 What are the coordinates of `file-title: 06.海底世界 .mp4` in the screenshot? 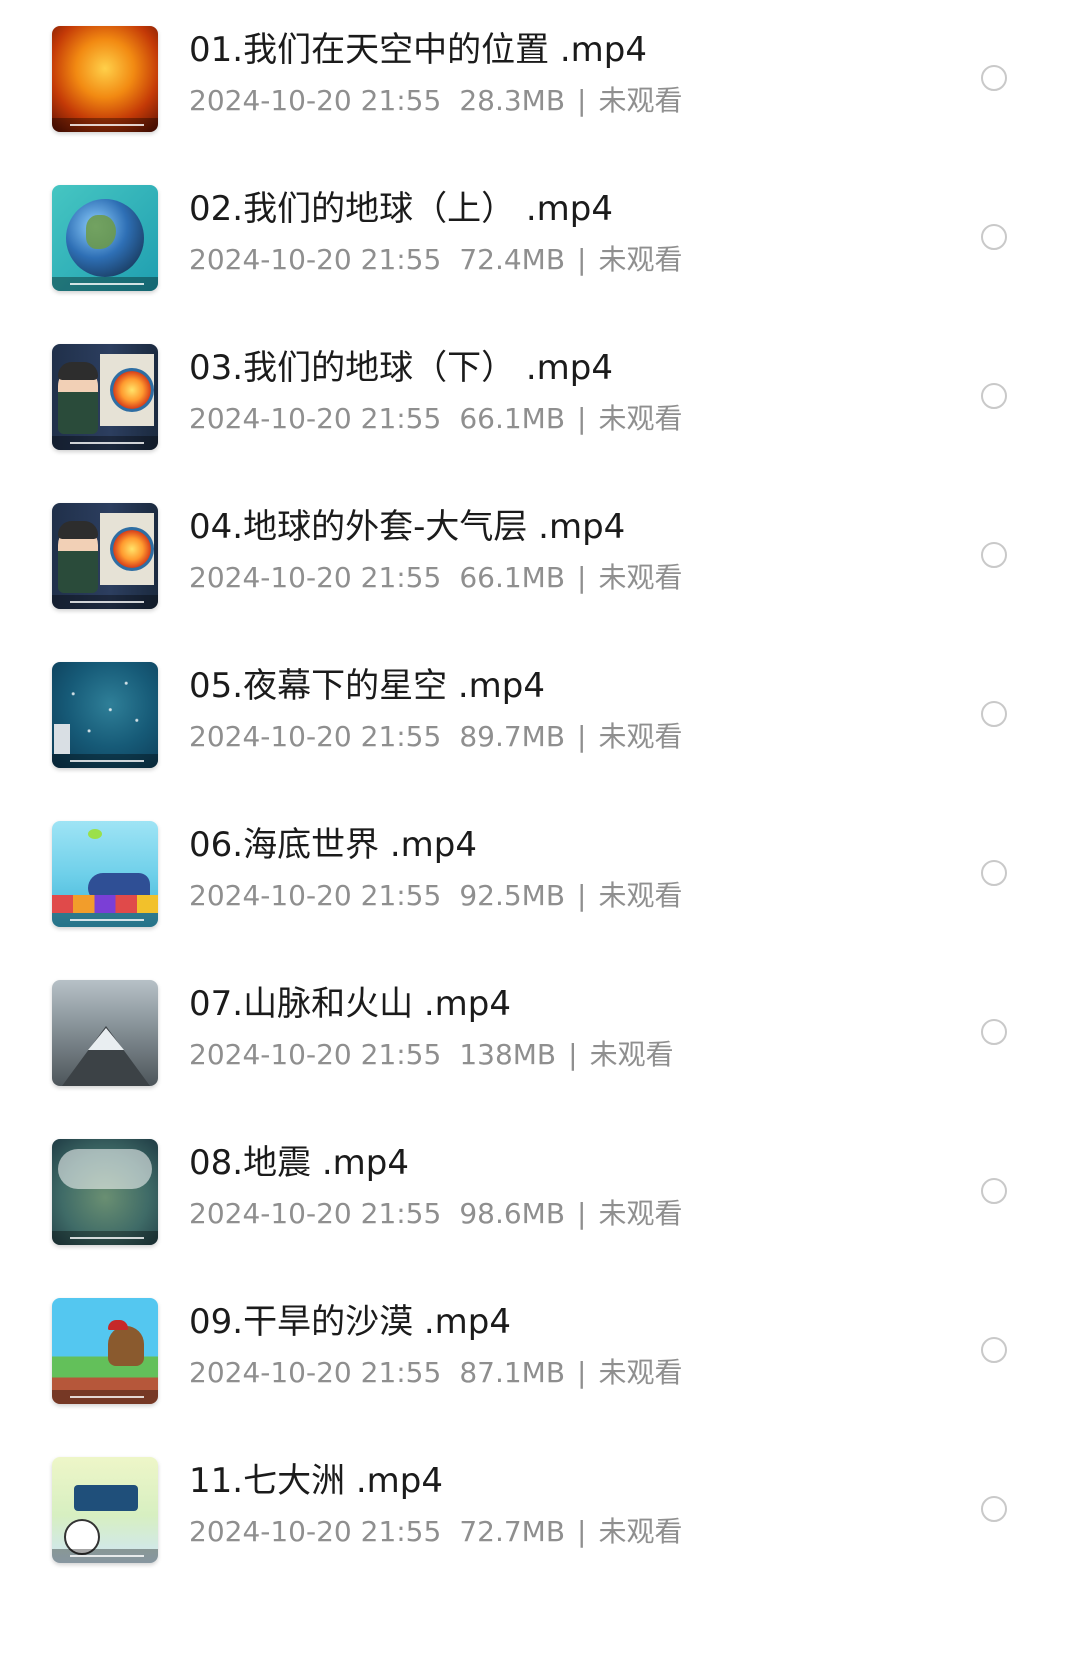 It's located at (333, 845).